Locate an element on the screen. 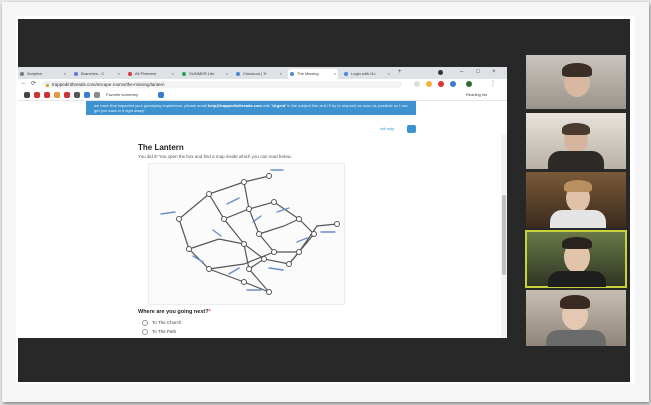  maximize-icon: □ is located at coordinates (478, 72).